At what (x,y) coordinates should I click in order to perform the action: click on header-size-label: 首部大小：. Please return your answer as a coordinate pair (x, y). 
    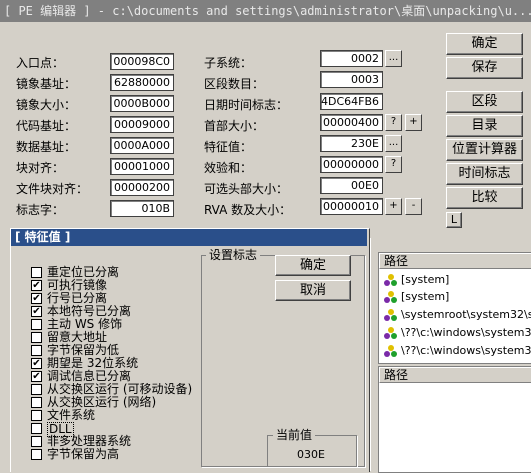
    Looking at the image, I should click on (234, 126).